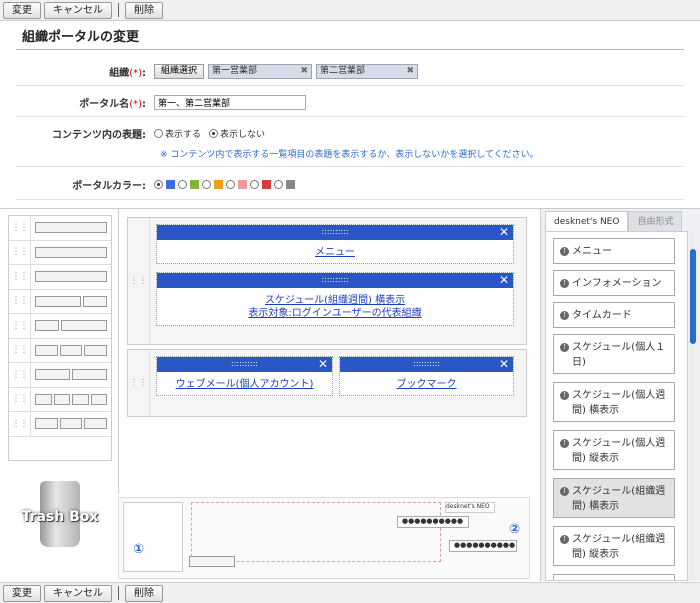 This screenshot has width=700, height=603. What do you see at coordinates (112, 104) in the screenshot?
I see `portal-name-label: ポータル名(*):` at bounding box center [112, 104].